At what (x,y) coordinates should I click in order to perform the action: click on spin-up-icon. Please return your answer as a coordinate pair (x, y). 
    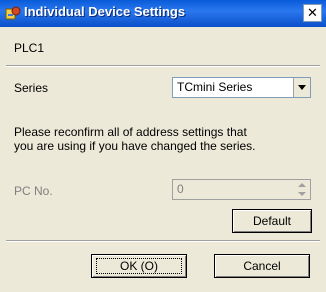
    Looking at the image, I should click on (302, 184).